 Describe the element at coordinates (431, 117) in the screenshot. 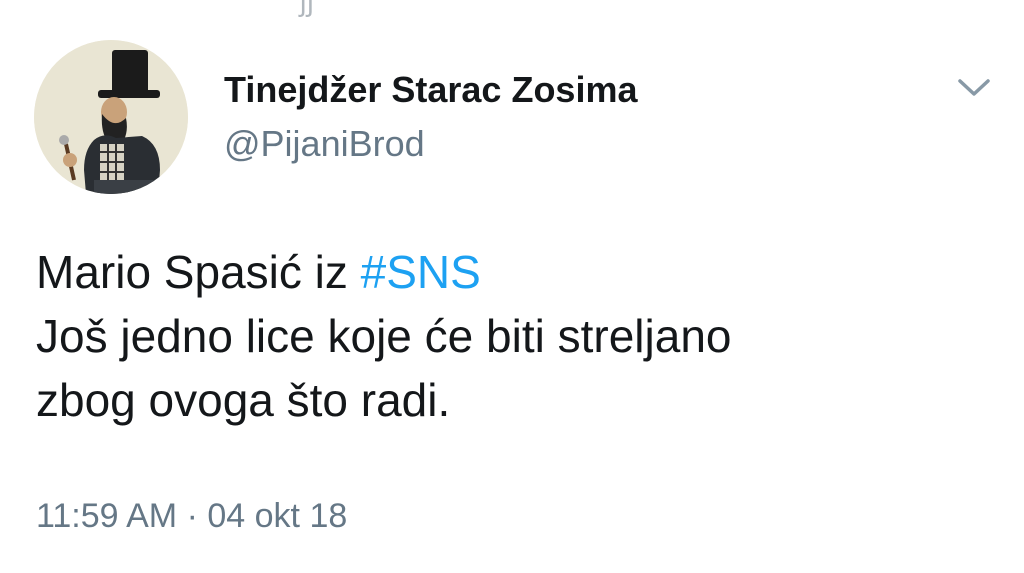

I see `author-block: Tinejdžer Starac Zosima @PijaniBrod` at that location.